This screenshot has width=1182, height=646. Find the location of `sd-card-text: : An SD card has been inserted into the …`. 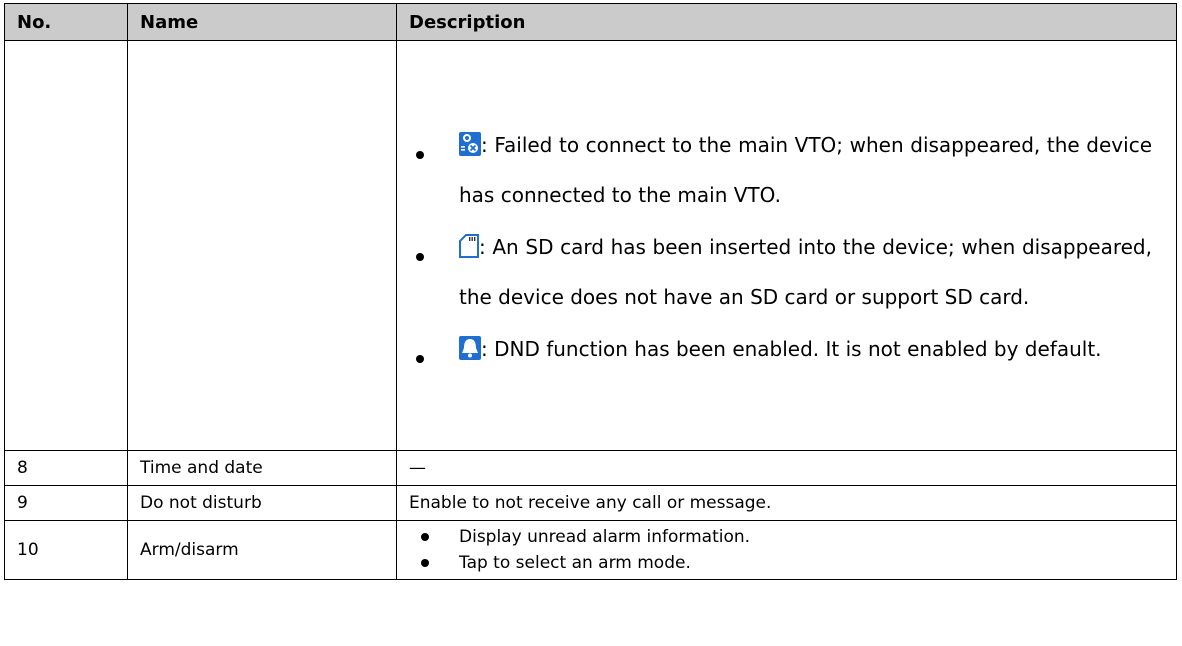

sd-card-text: : An SD card has been inserted into the … is located at coordinates (805, 271).